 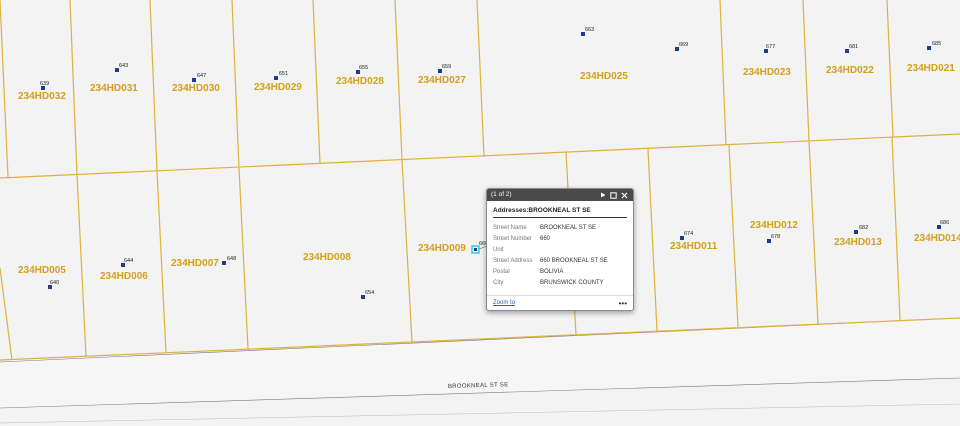 What do you see at coordinates (936, 44) in the screenshot?
I see `svg-text: 685` at bounding box center [936, 44].